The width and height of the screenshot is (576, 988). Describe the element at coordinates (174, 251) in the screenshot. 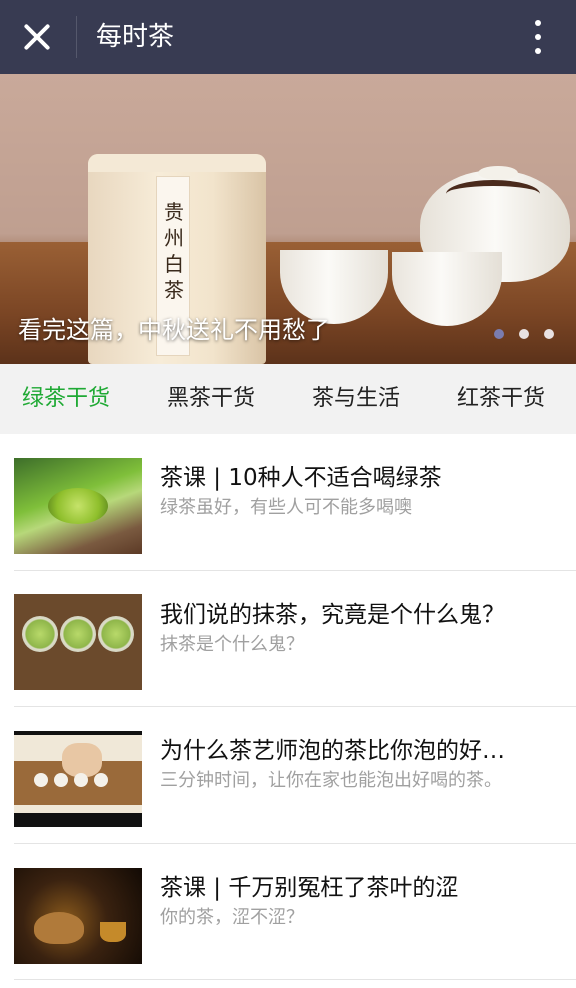

I see `can-label-text: 贵州白茶` at that location.